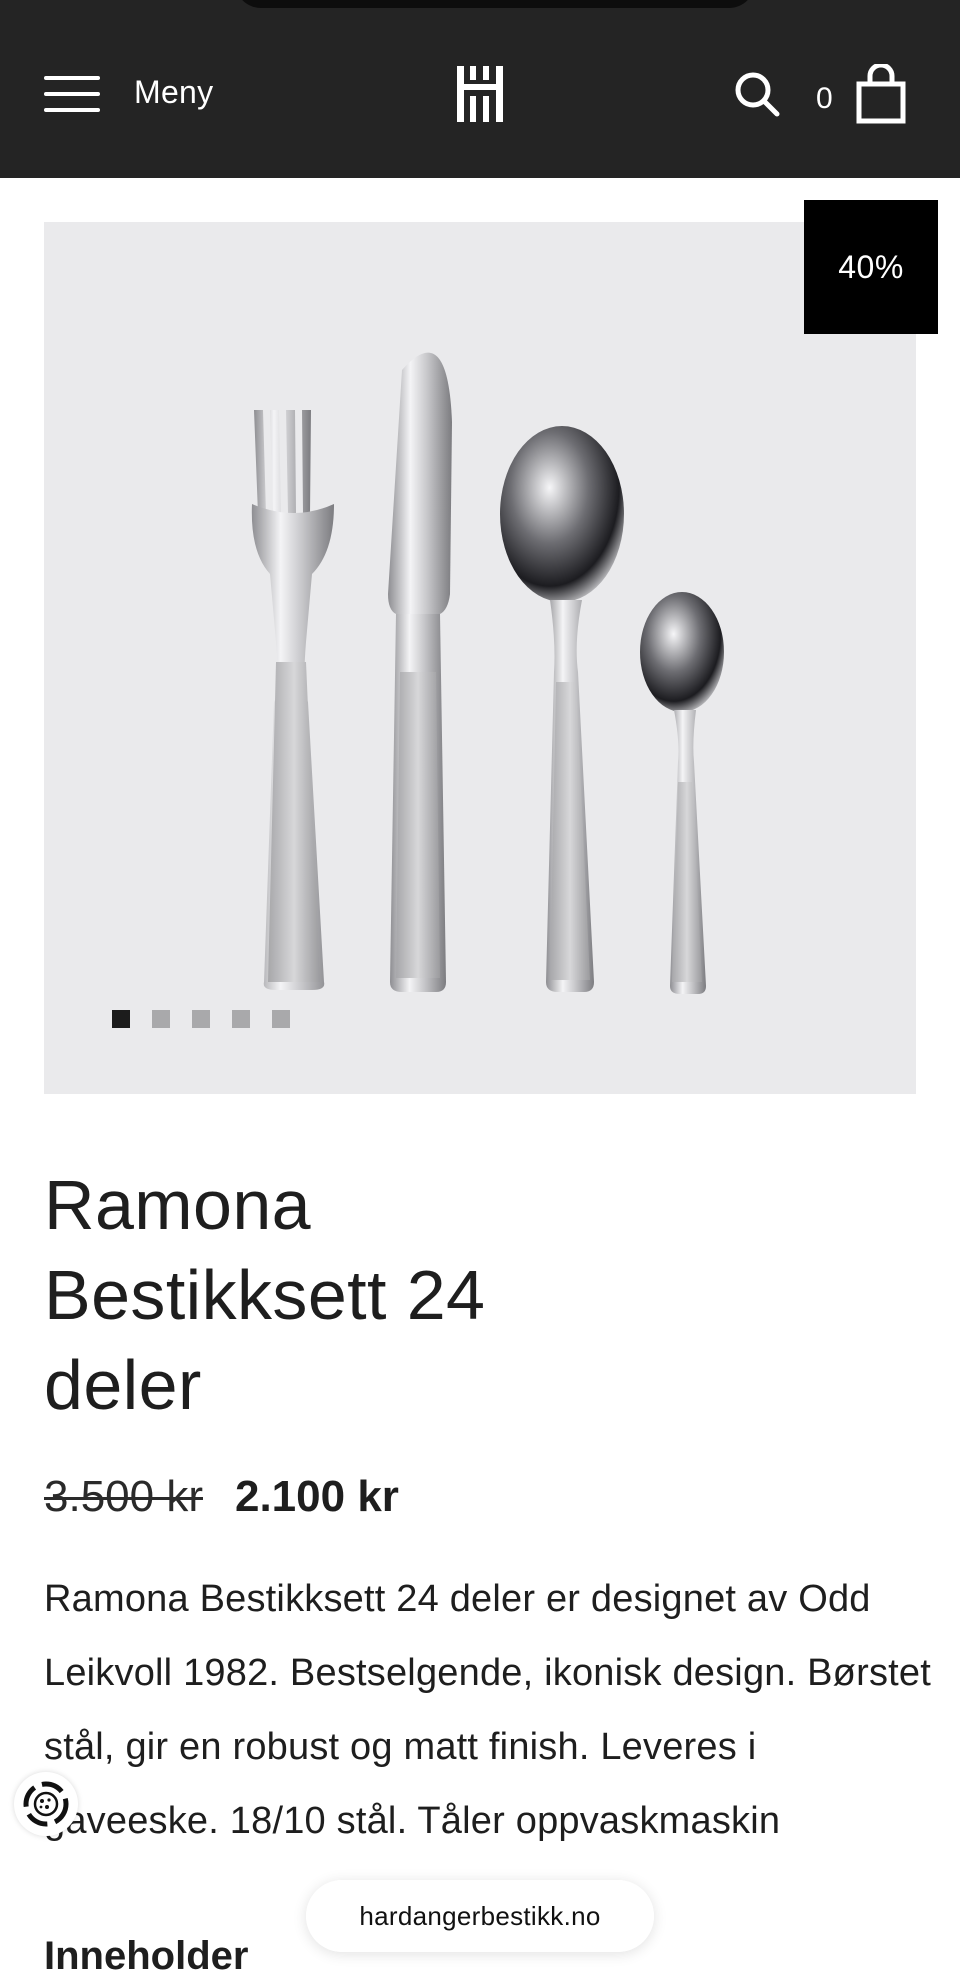  I want to click on sale-price: 2.100 kr, so click(316, 1496).